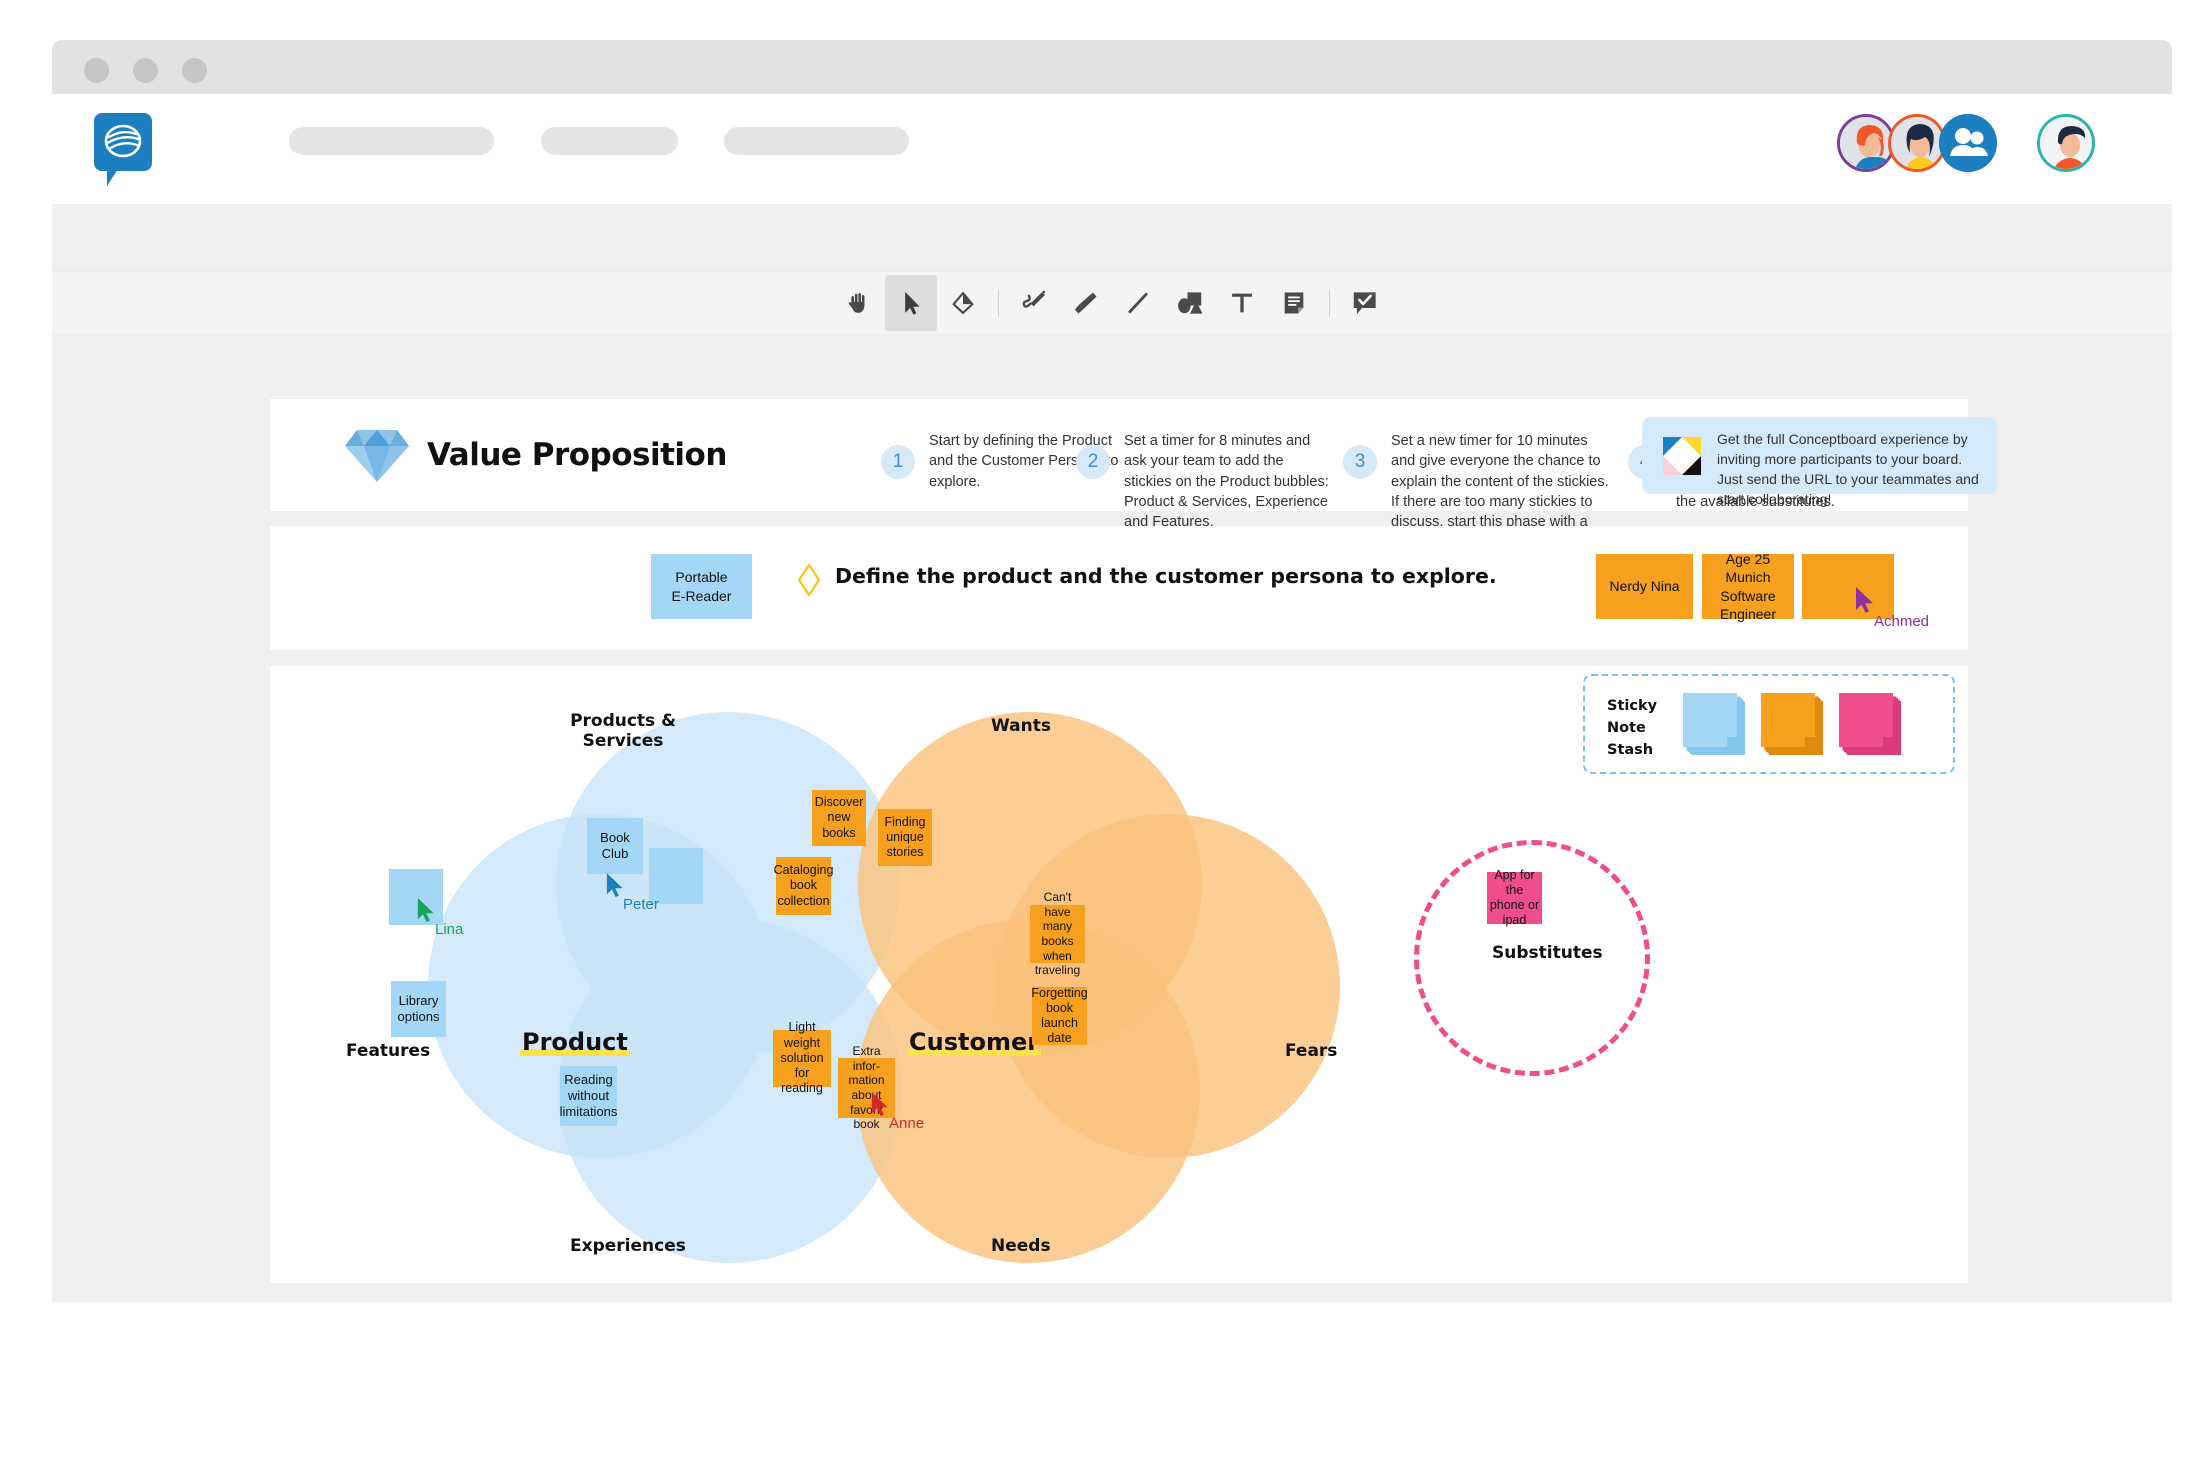  I want to click on cursor-label: Anne, so click(907, 1123).